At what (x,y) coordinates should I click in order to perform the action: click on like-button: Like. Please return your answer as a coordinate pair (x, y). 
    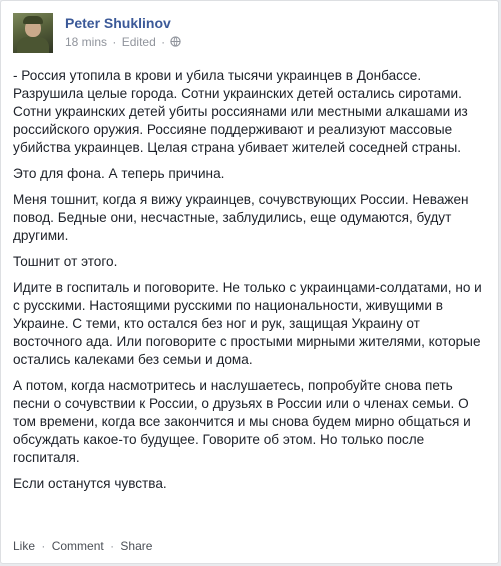
    Looking at the image, I should click on (24, 546).